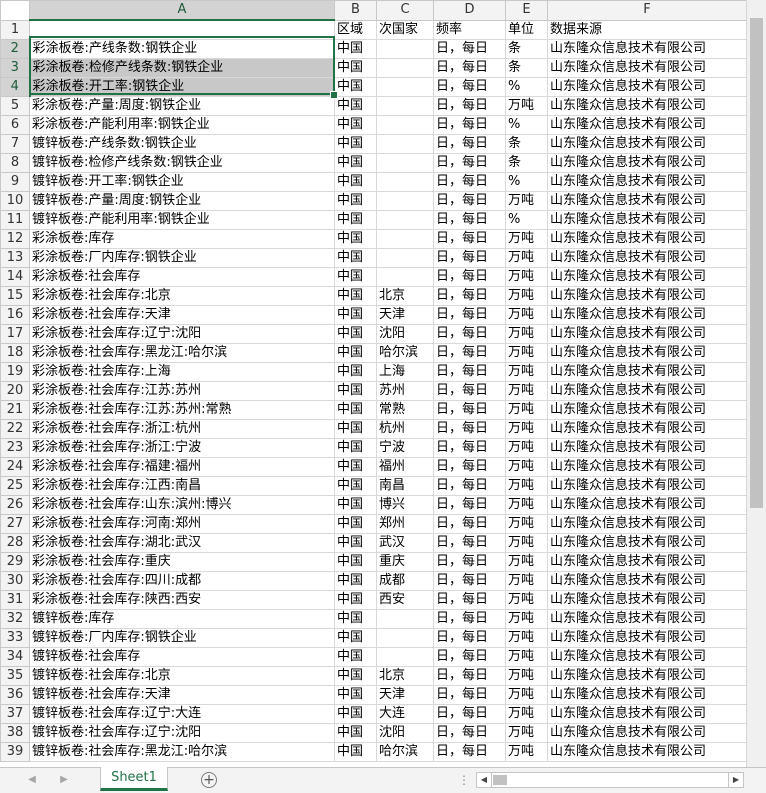 This screenshot has height=793, width=766. What do you see at coordinates (182, 276) in the screenshot?
I see `cell-a: 彩涂板卷:社会库存` at bounding box center [182, 276].